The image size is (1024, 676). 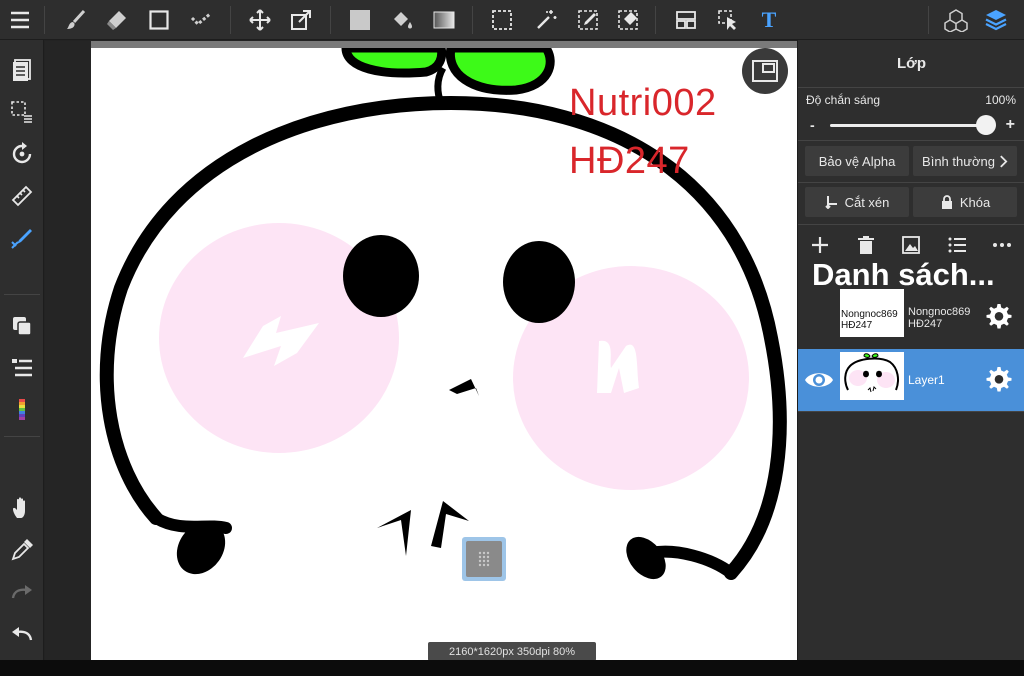 What do you see at coordinates (444, 20) in the screenshot?
I see `gradient-icon` at bounding box center [444, 20].